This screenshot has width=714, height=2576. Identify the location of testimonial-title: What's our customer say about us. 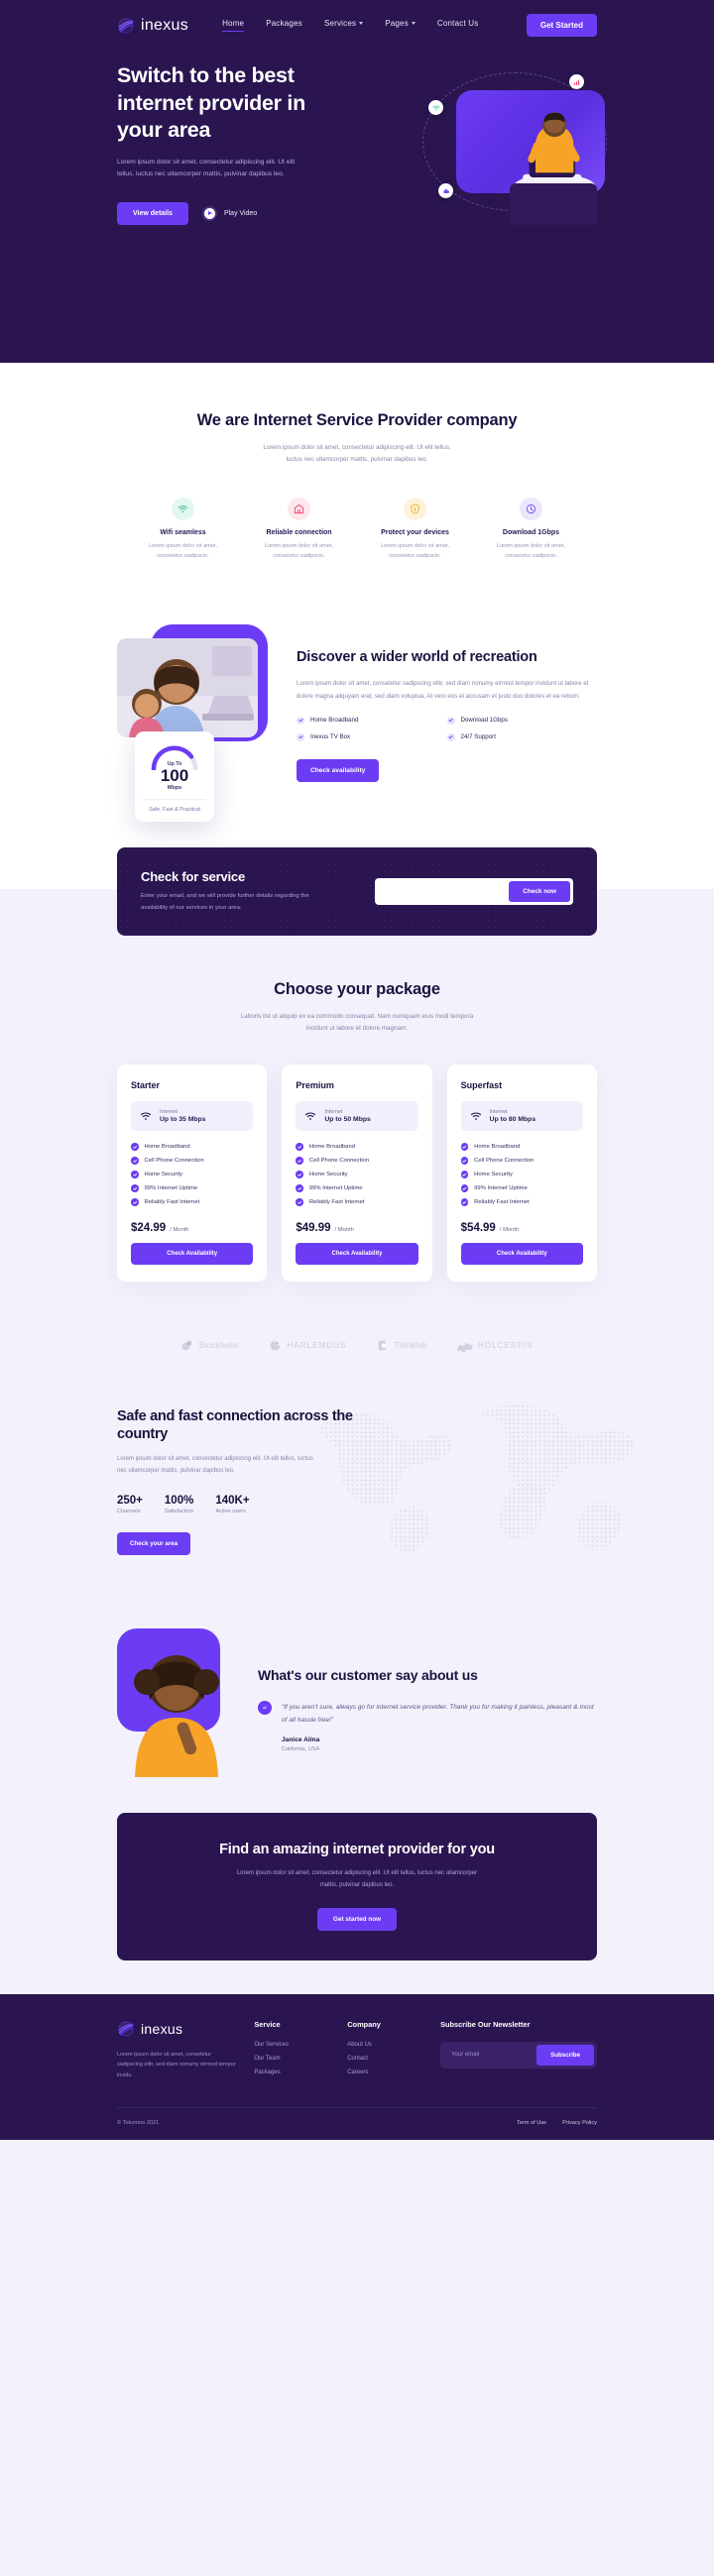
(368, 1674).